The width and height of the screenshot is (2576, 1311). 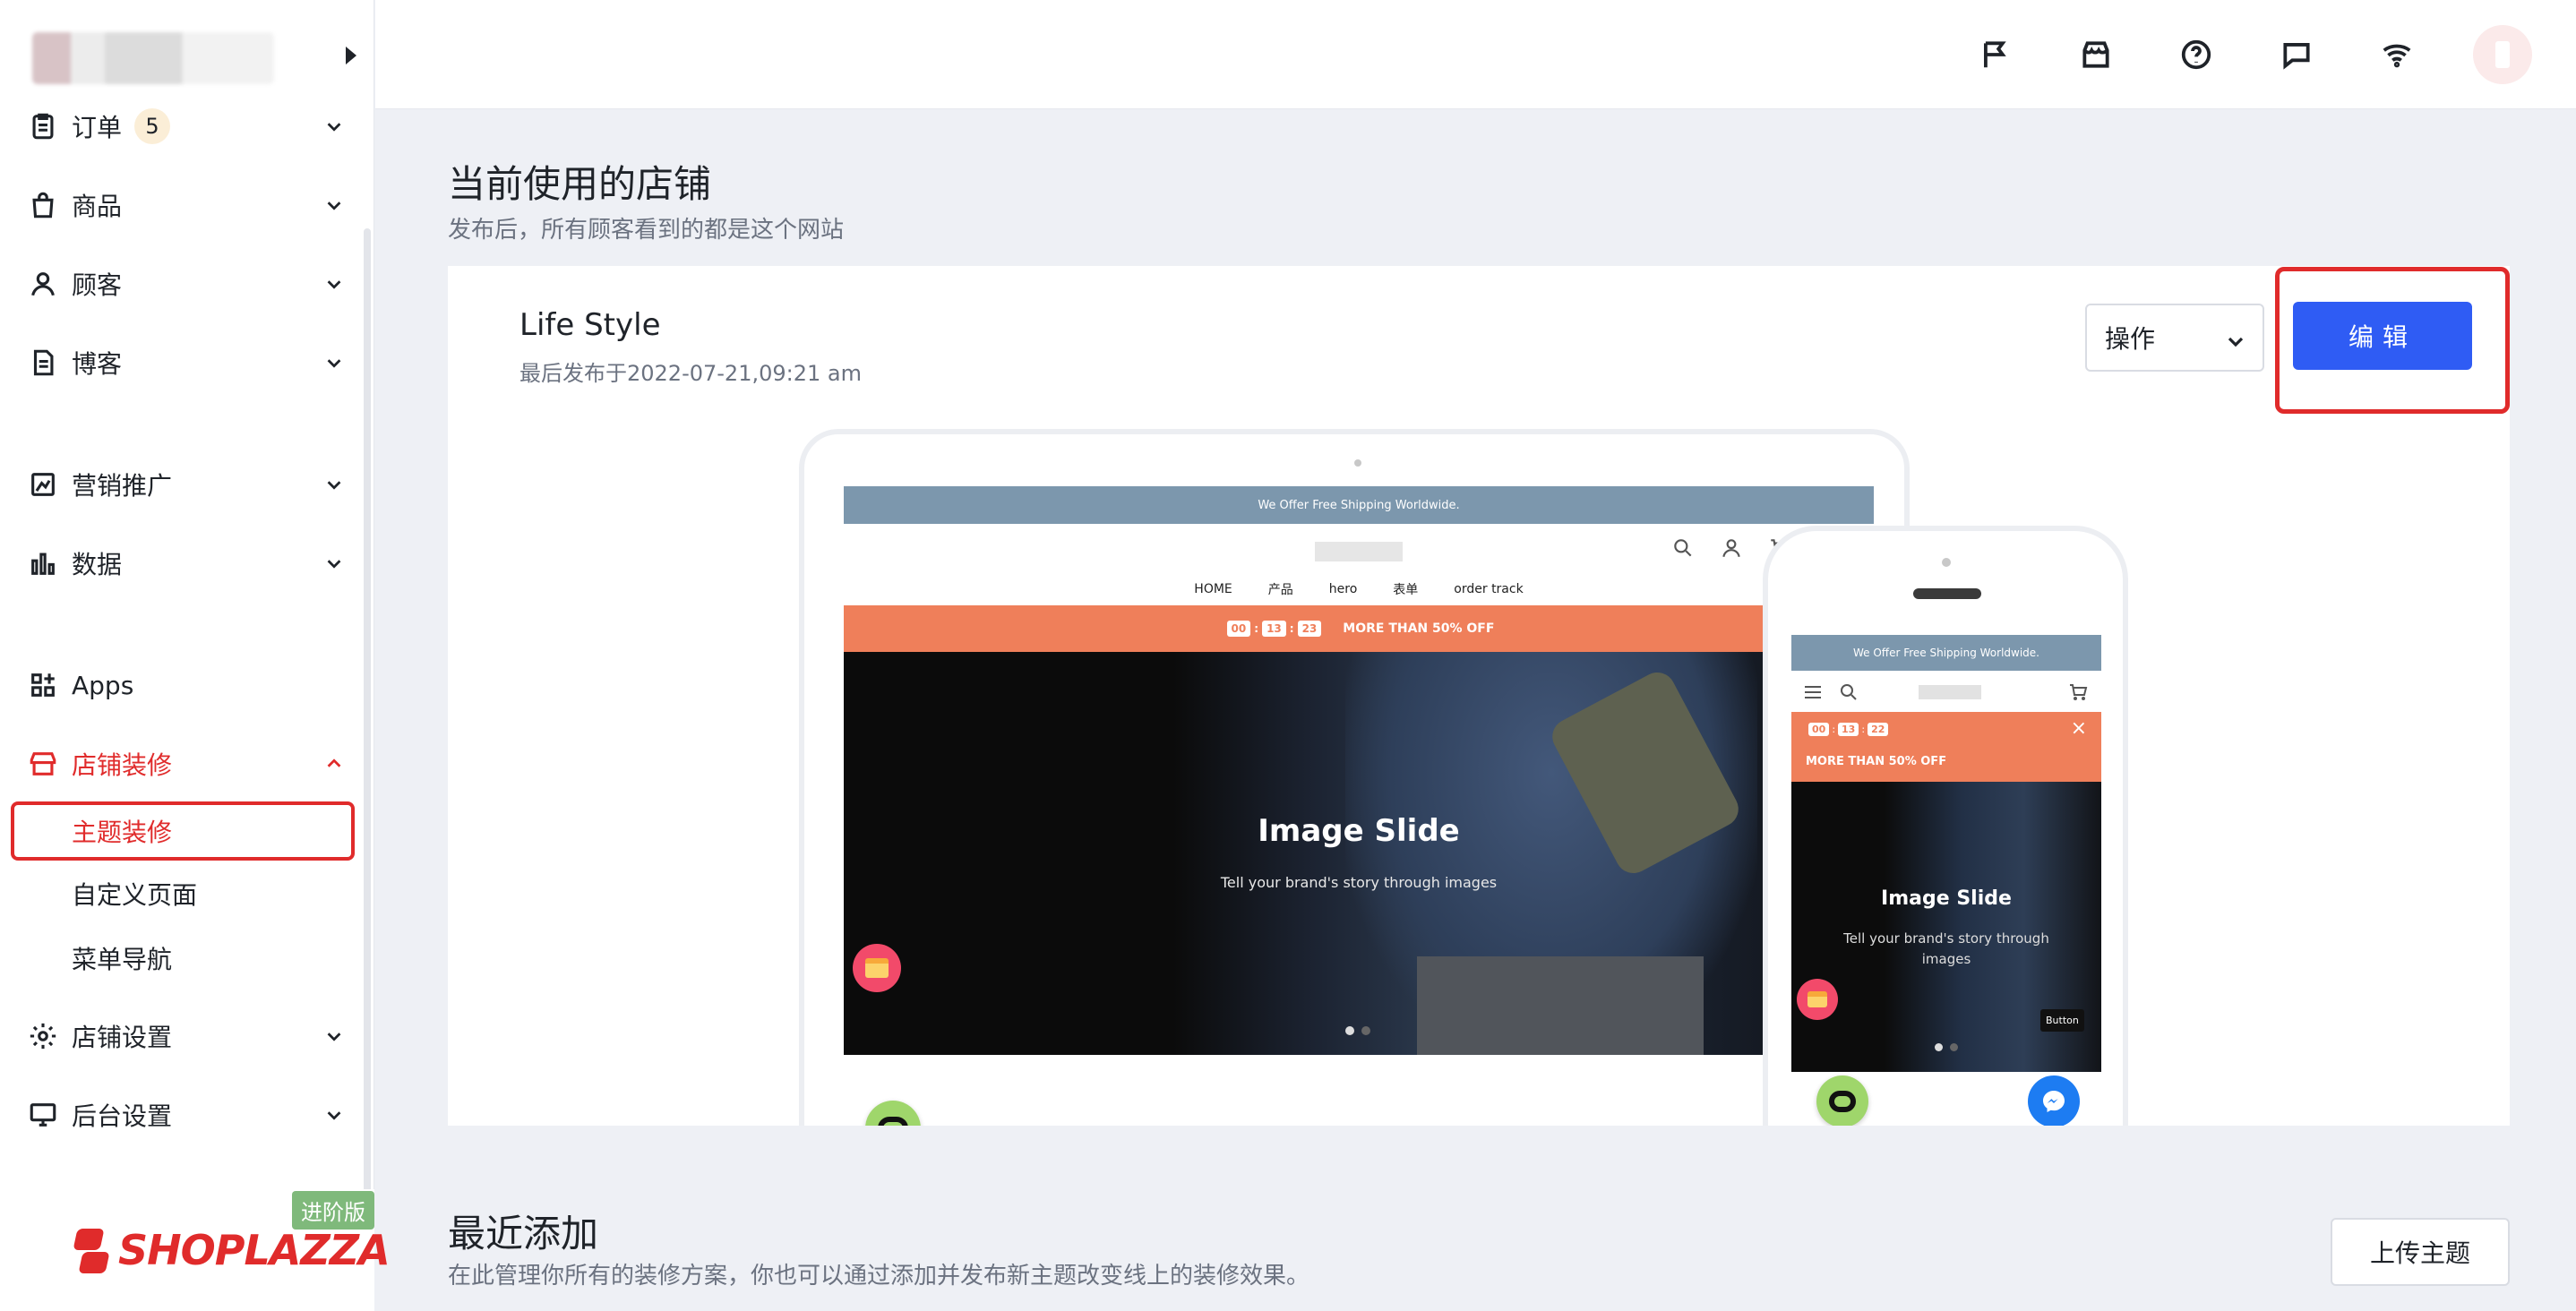 What do you see at coordinates (1946, 747) in the screenshot?
I see `promo-bar: 00:13:22 MORE THAN 50% OFF ×` at bounding box center [1946, 747].